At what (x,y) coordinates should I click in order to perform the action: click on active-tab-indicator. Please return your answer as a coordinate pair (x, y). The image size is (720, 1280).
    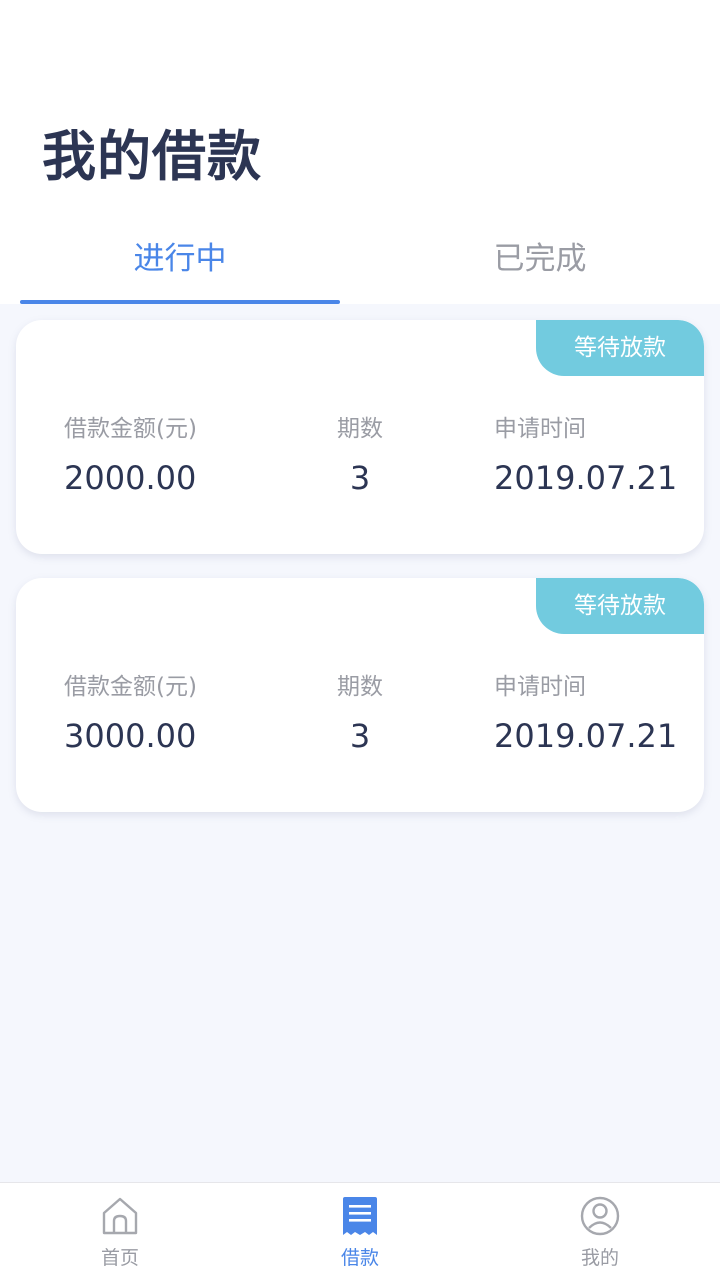
    Looking at the image, I should click on (180, 302).